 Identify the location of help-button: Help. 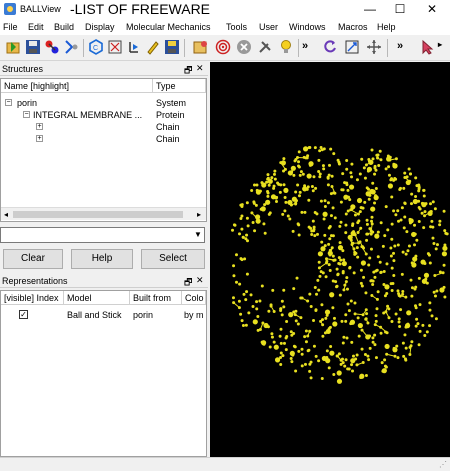
(102, 259).